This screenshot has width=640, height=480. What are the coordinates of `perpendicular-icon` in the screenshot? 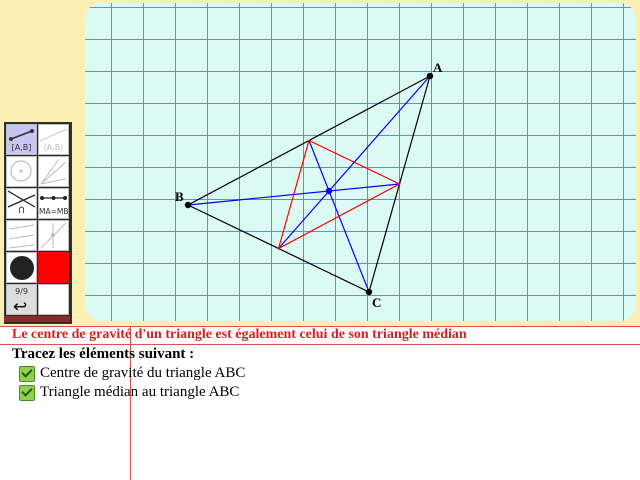 It's located at (21, 236).